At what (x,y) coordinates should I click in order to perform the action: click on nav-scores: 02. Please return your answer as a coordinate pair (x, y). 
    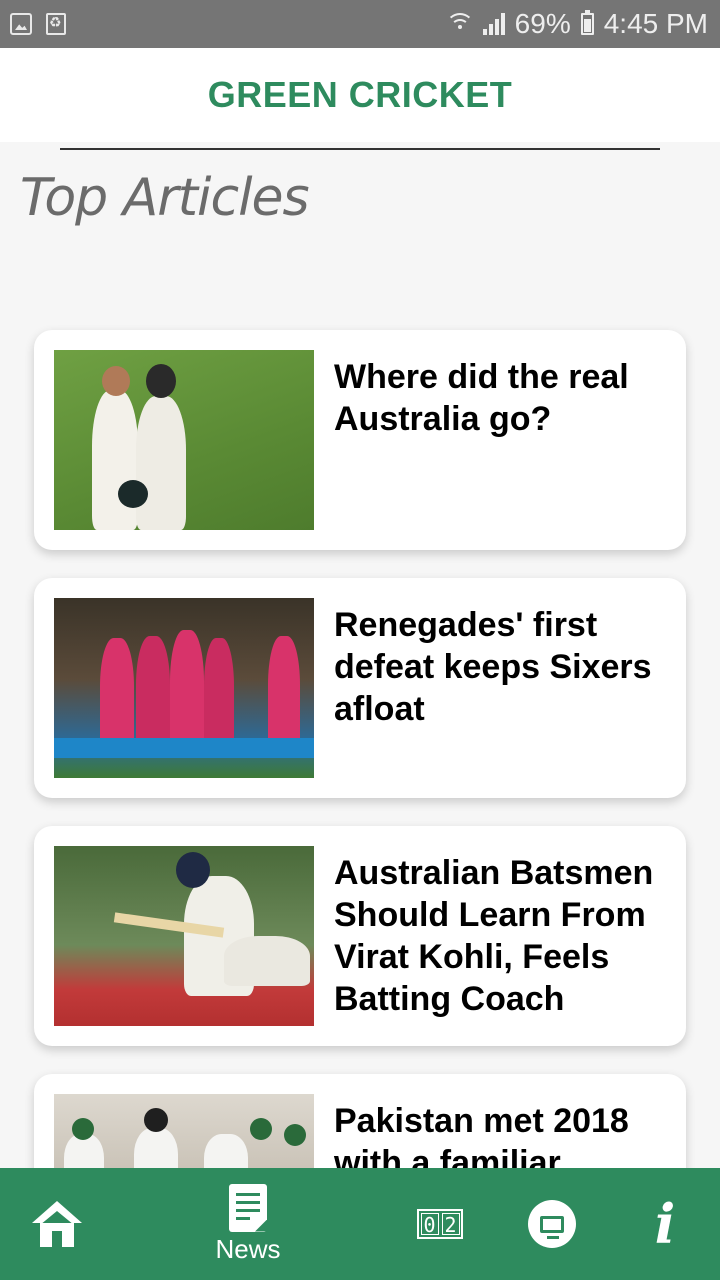
    Looking at the image, I should click on (440, 1224).